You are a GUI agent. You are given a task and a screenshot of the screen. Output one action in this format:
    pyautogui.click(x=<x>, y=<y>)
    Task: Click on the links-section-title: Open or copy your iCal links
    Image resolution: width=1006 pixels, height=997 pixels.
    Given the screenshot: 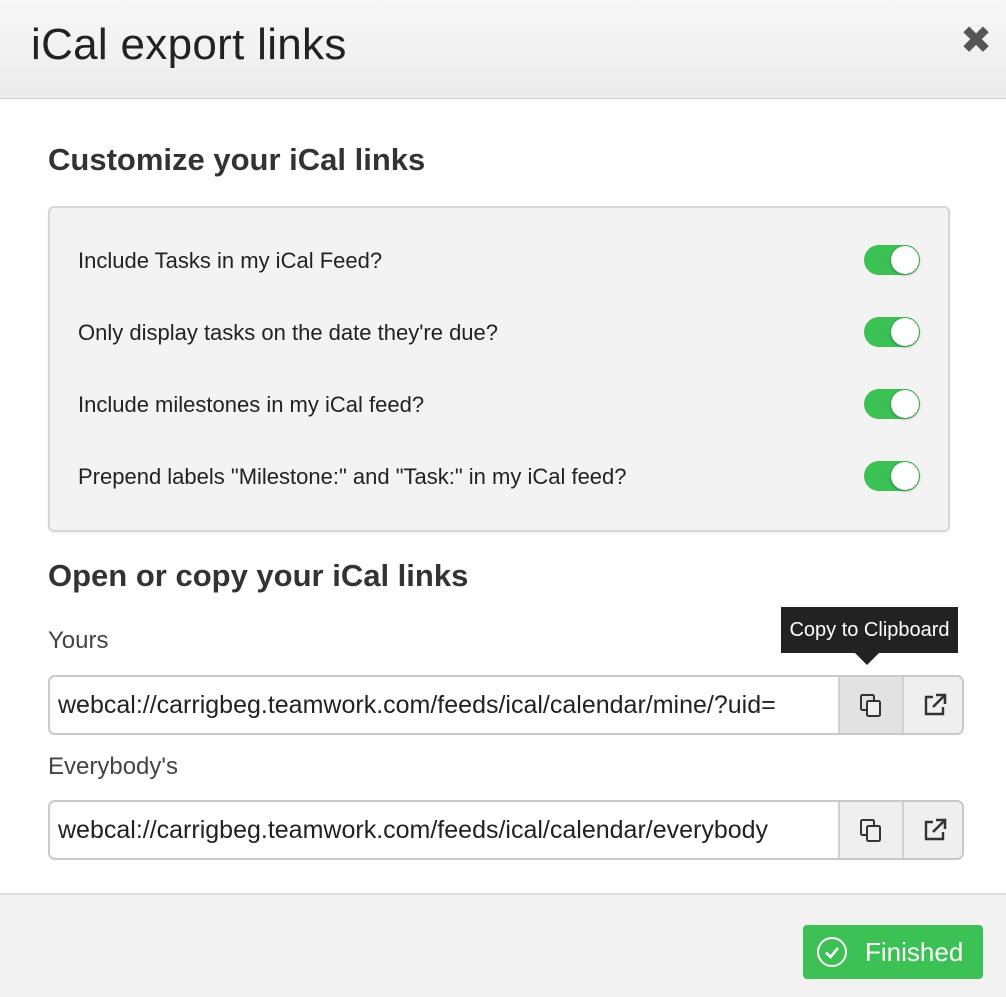 What is the action you would take?
    pyautogui.click(x=258, y=575)
    